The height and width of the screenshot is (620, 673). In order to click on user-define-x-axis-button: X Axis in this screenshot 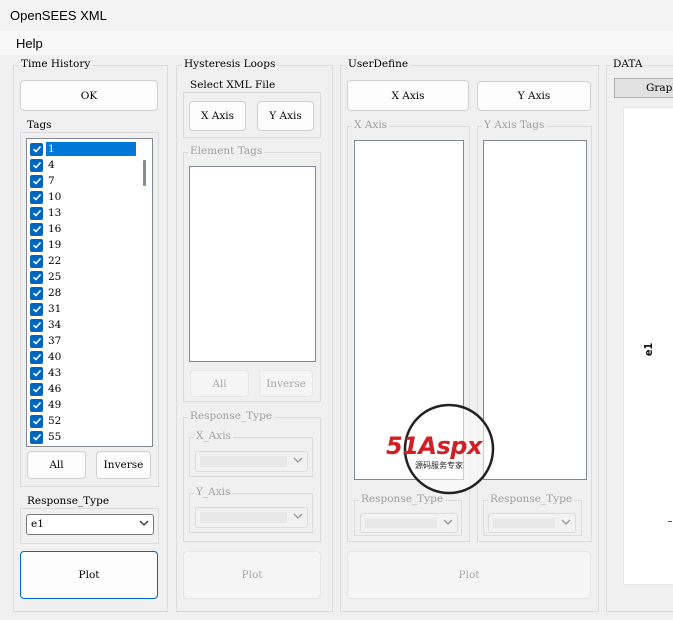, I will do `click(408, 95)`.